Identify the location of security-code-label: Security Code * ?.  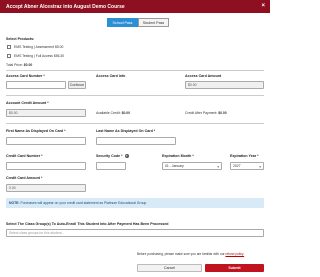
(112, 156).